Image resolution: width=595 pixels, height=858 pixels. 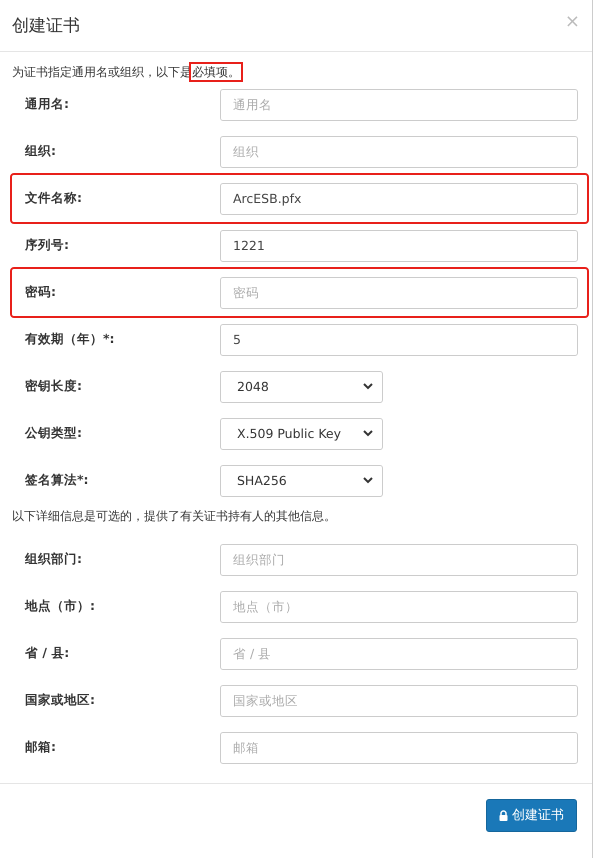 I want to click on create-certificate-button: 创建证书, so click(x=531, y=815).